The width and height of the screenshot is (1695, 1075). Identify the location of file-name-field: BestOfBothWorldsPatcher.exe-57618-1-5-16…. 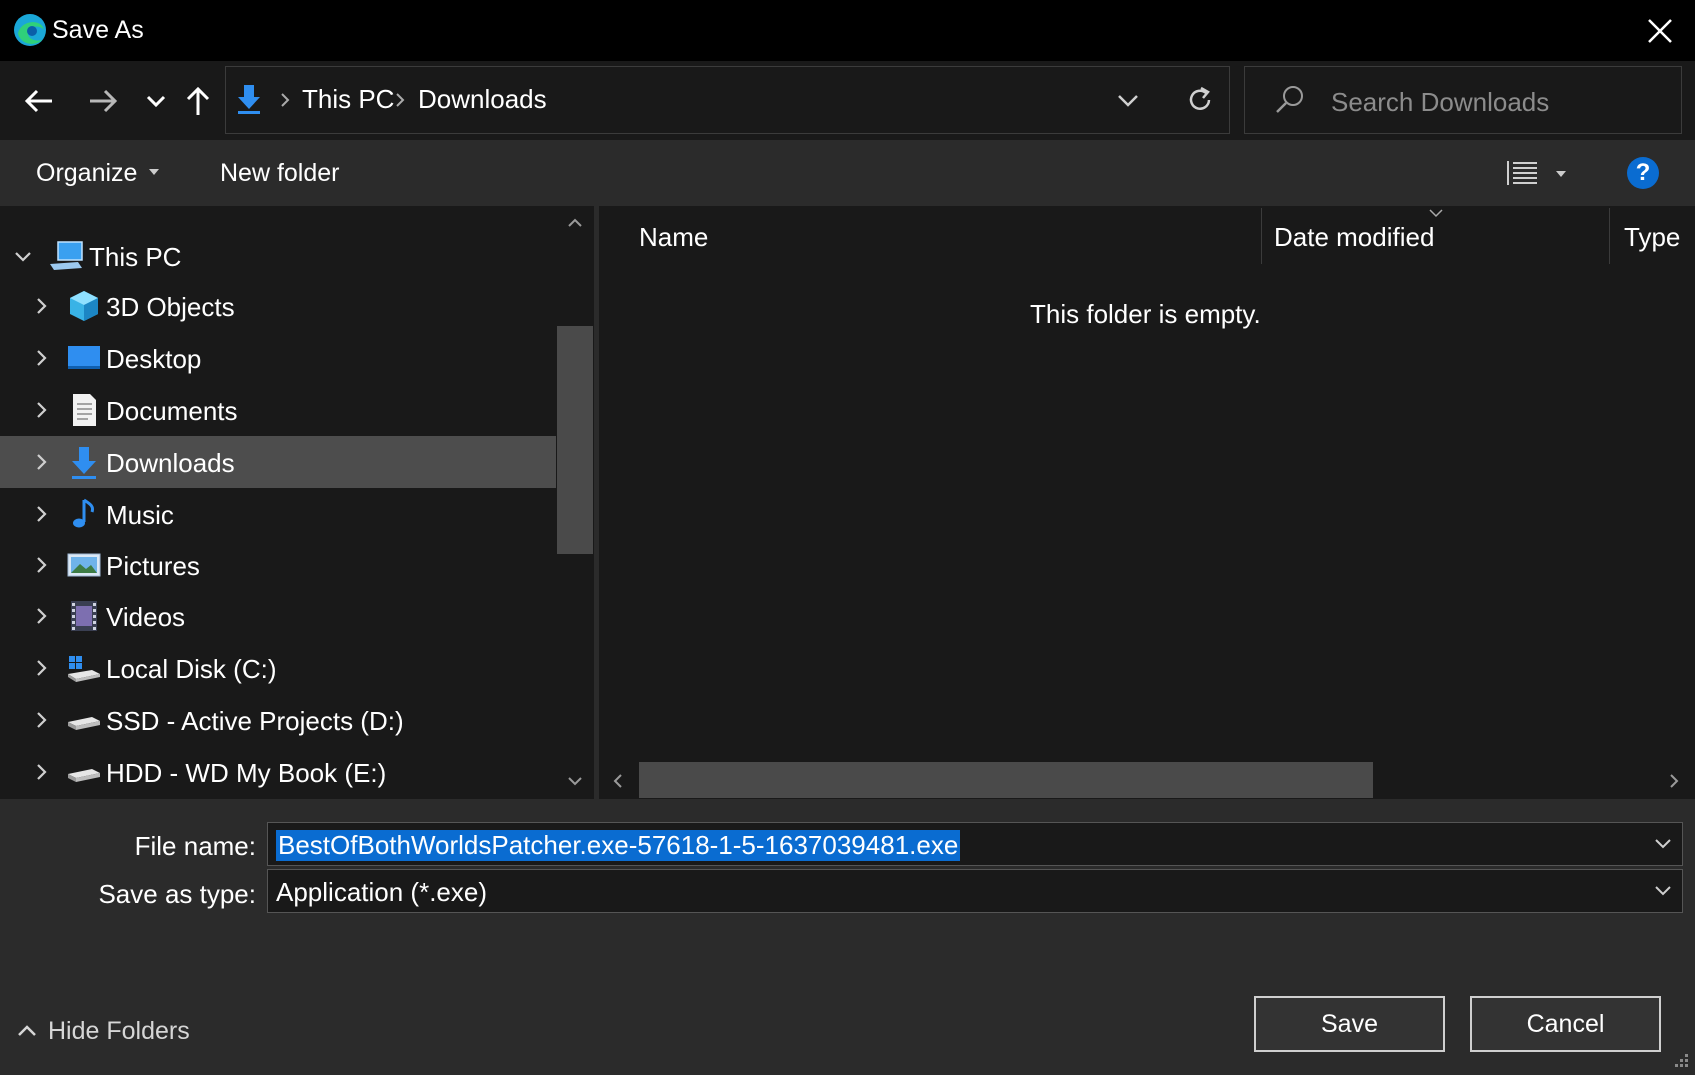
(975, 844).